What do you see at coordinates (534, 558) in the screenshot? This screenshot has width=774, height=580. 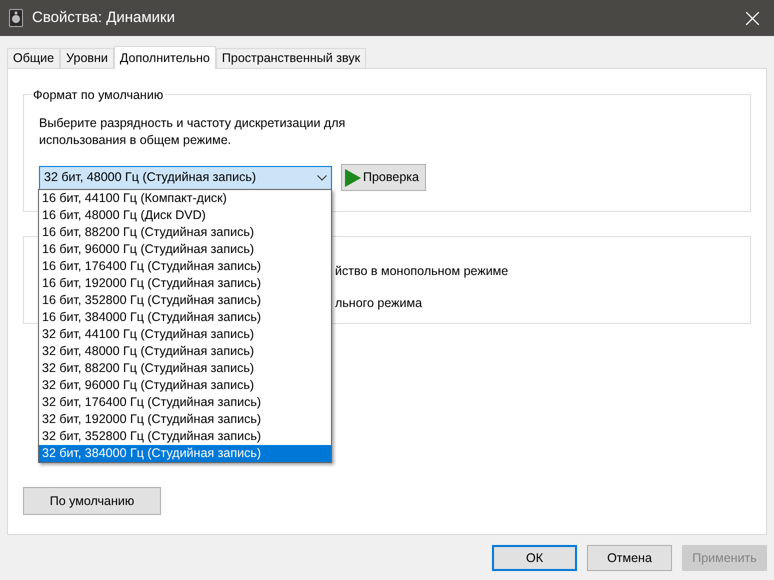 I see `dialog-button: ОК` at bounding box center [534, 558].